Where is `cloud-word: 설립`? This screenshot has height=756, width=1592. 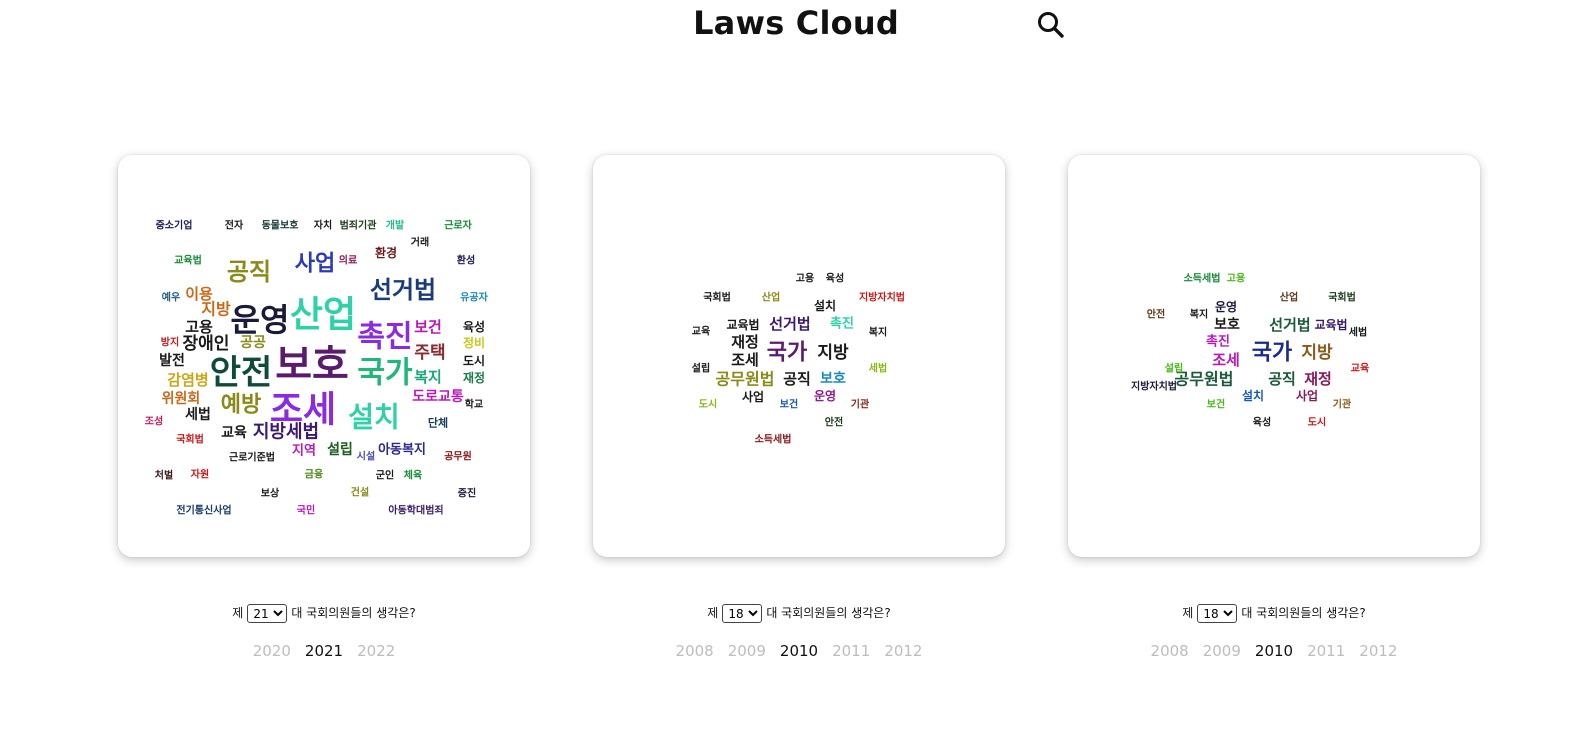
cloud-word: 설립 is located at coordinates (340, 450).